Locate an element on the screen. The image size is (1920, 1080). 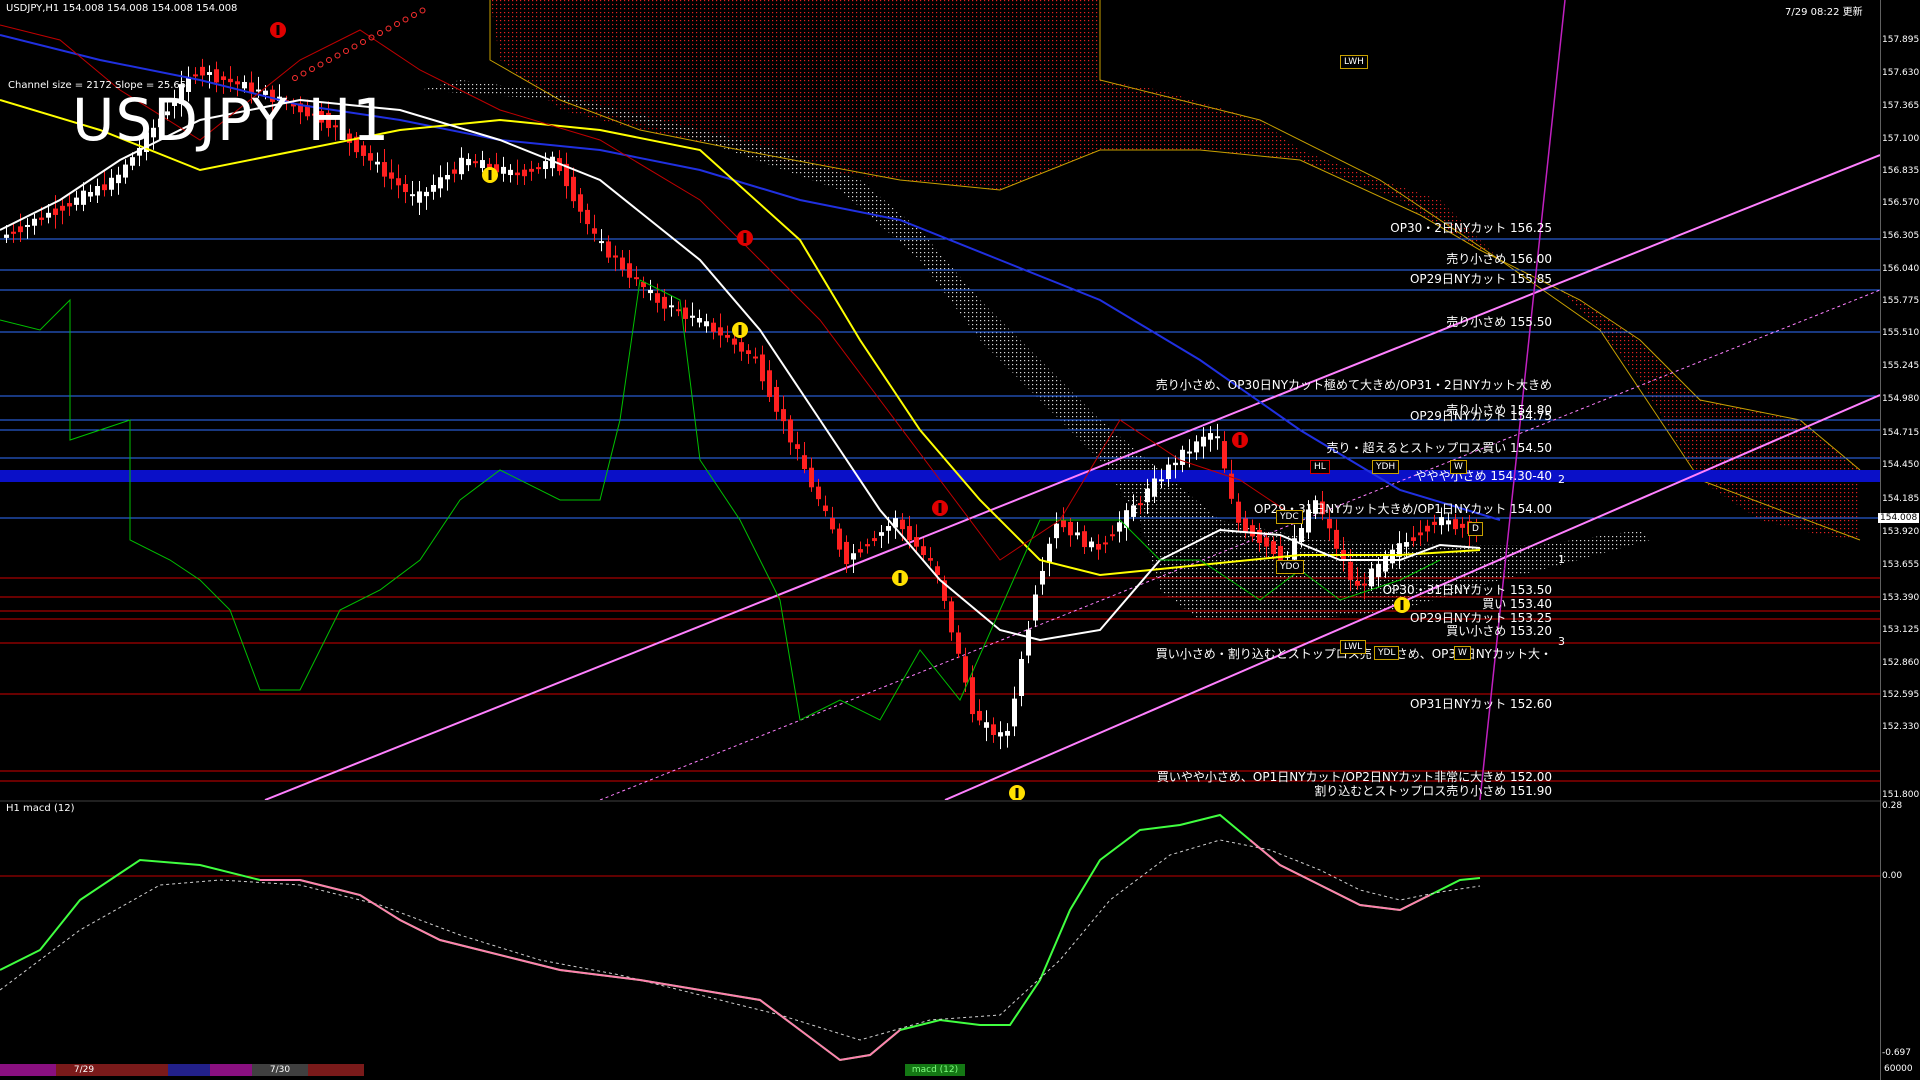
price-axis-label: 154.185 is located at coordinates (1901, 499).